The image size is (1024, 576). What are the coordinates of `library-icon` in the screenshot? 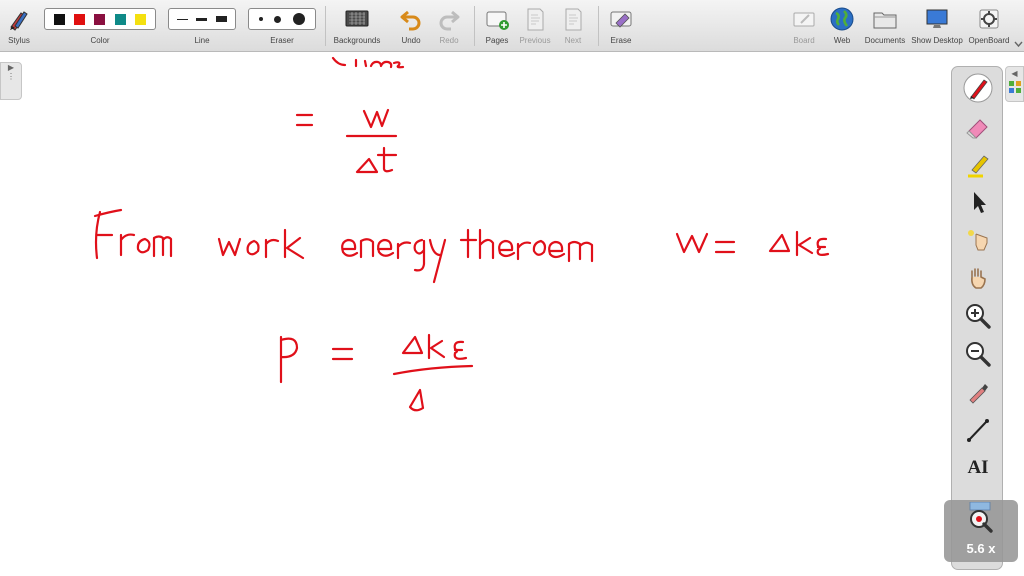 It's located at (1014, 87).